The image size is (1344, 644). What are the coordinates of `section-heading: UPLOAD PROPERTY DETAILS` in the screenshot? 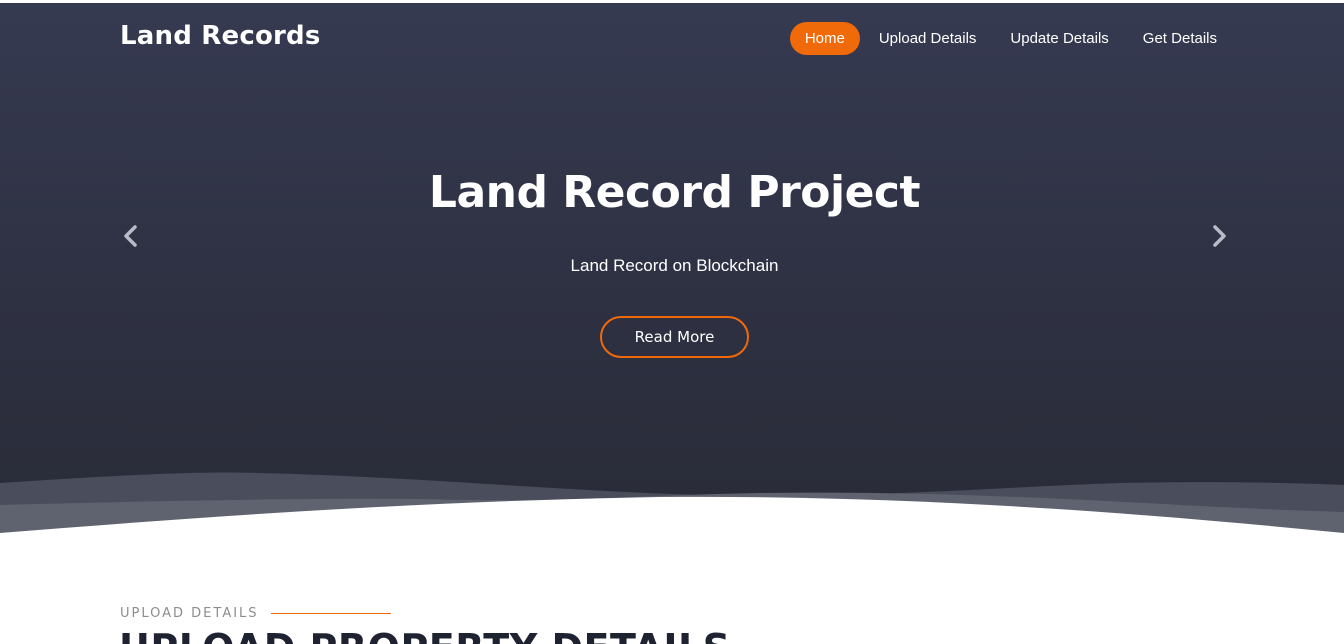 It's located at (425, 635).